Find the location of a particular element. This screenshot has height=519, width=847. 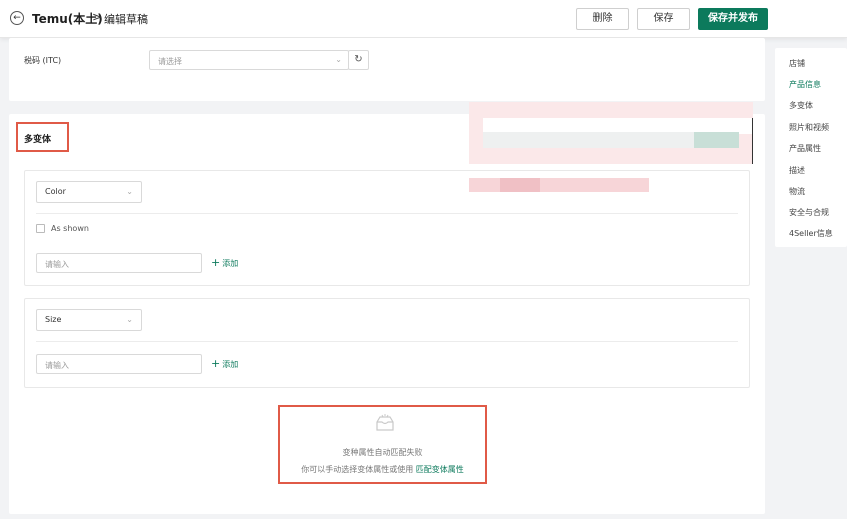

variant-section-title: 多变体 is located at coordinates (38, 140).